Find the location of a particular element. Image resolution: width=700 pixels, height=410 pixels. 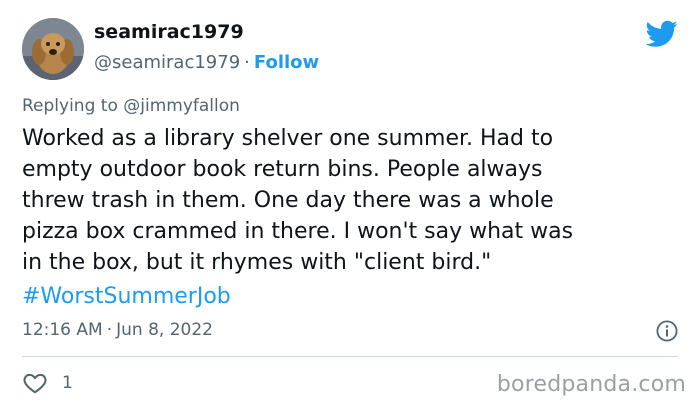

tweet-date: Jun 8, 2022 is located at coordinates (164, 330).